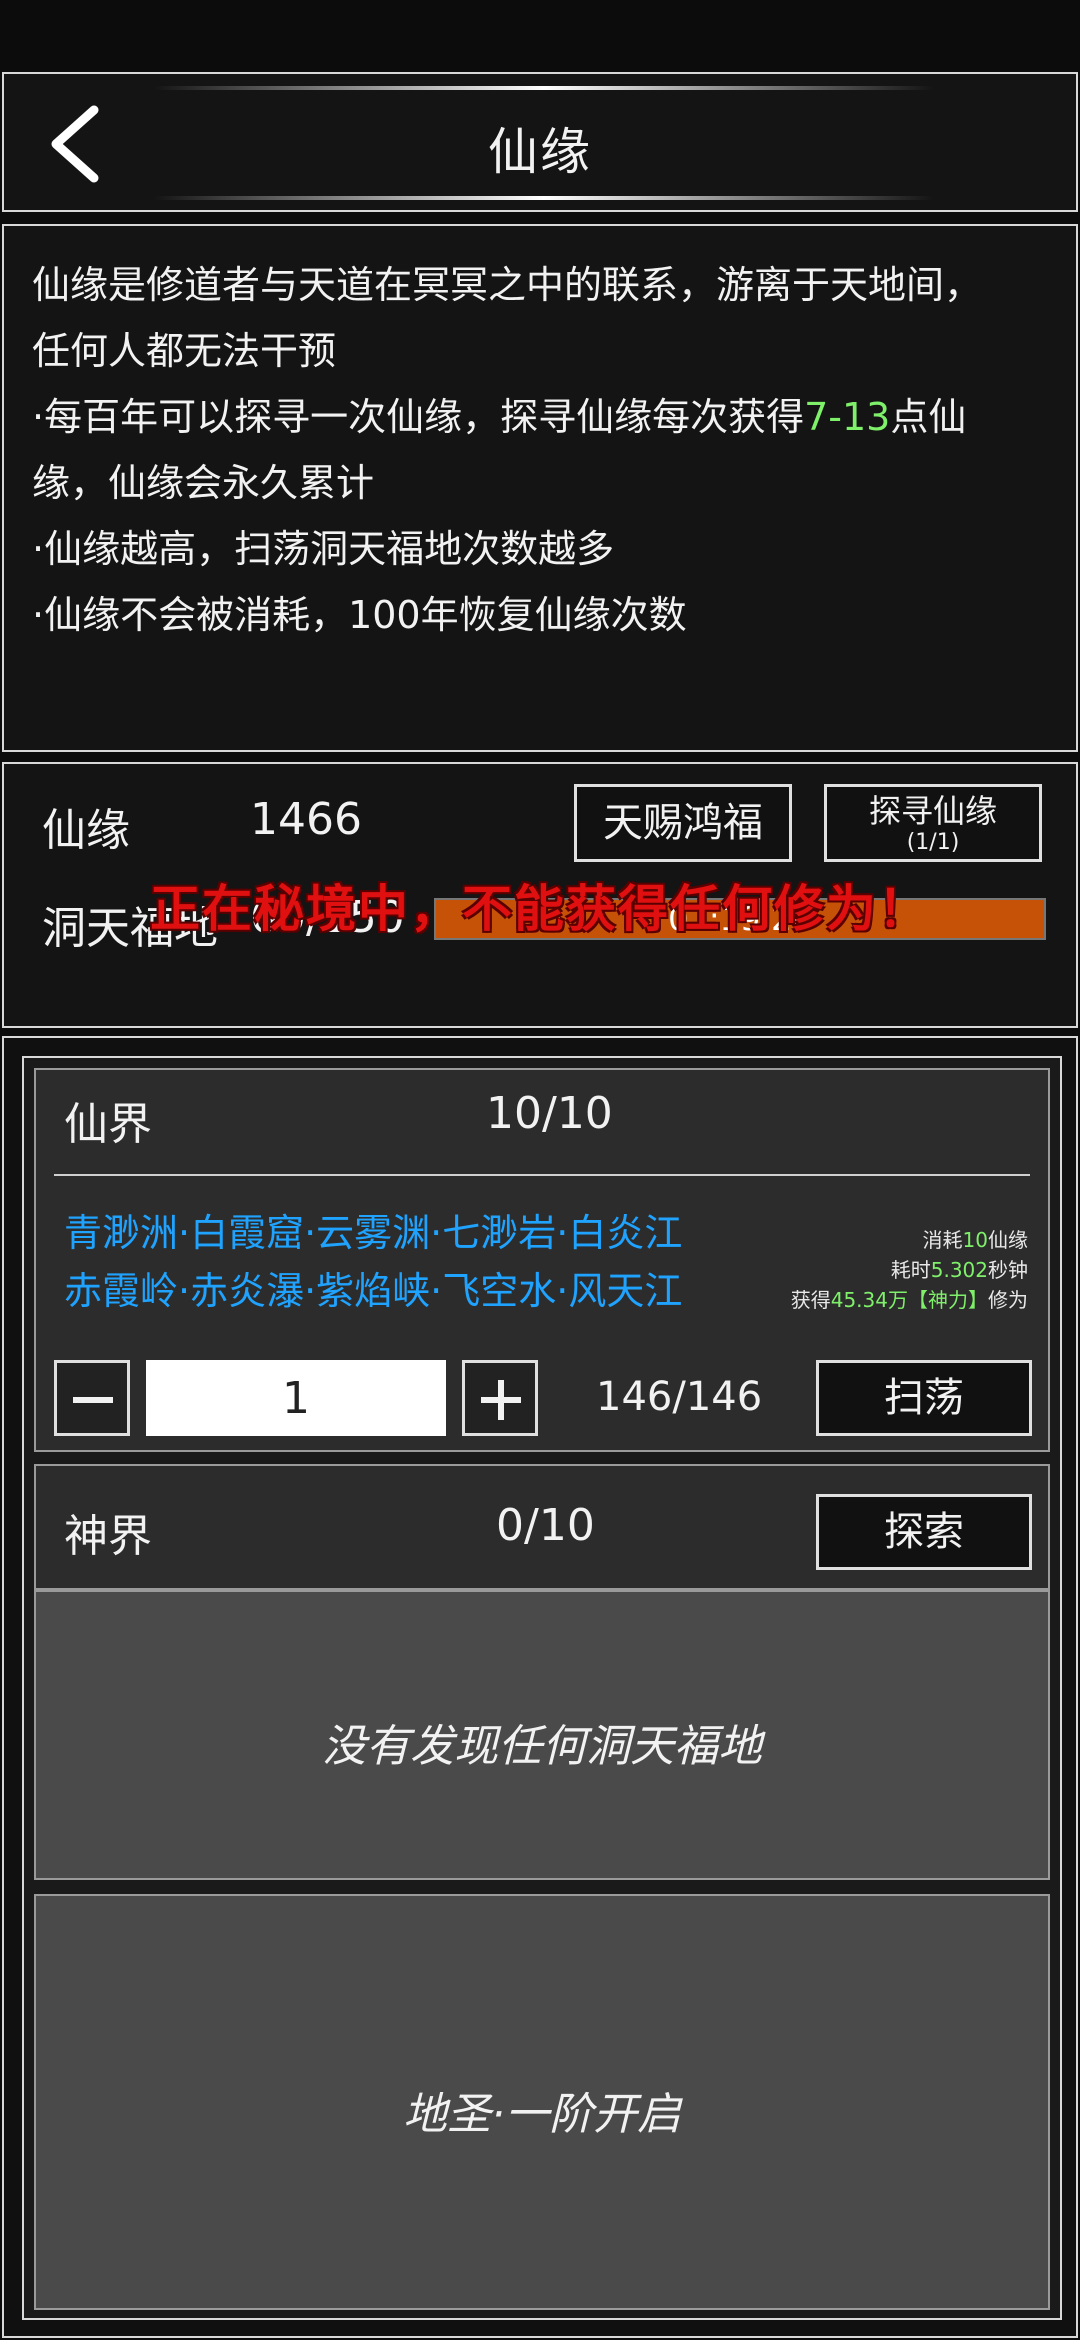 This screenshot has height=2340, width=1080. Describe the element at coordinates (86, 830) in the screenshot. I see `xianyuan-label: 仙缘` at that location.